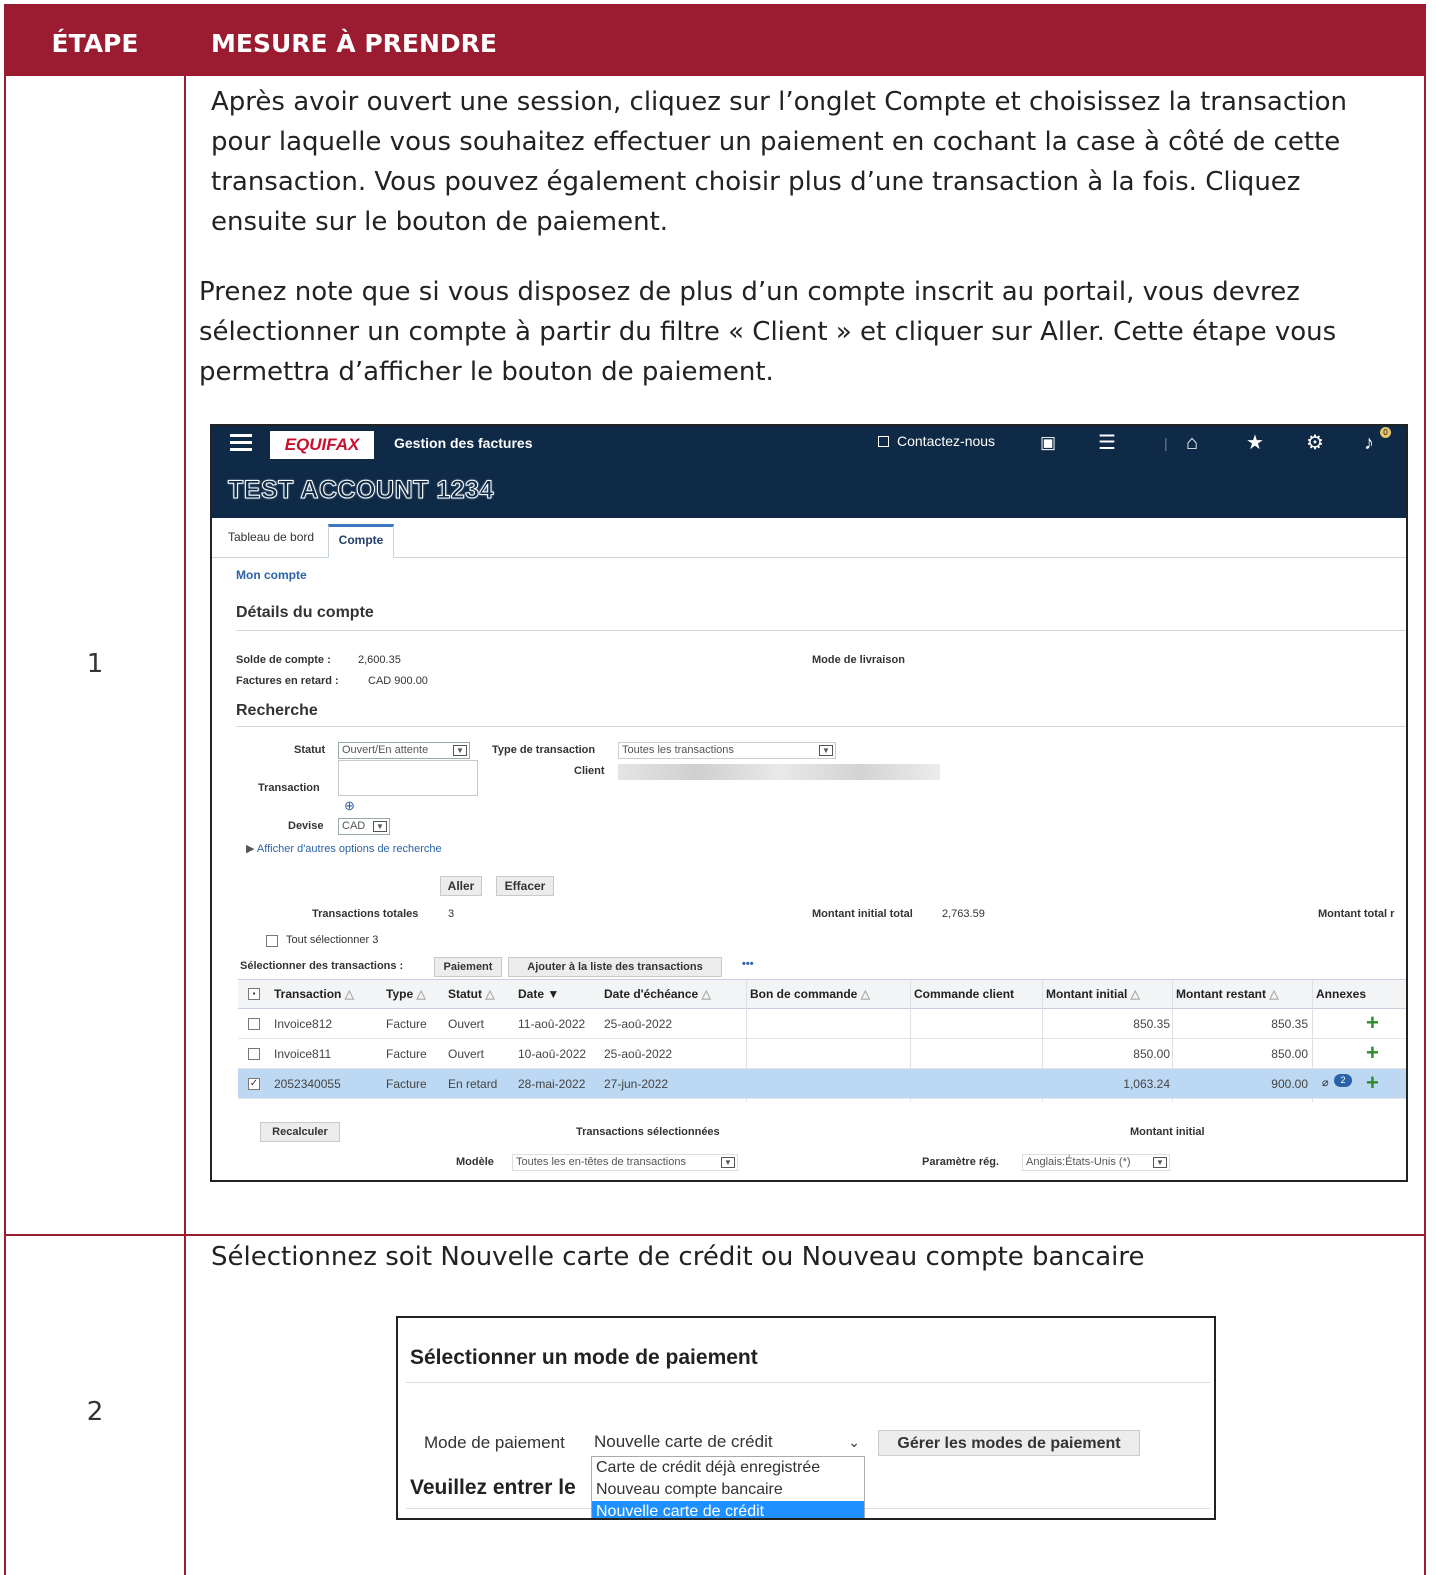  Describe the element at coordinates (300, 1132) in the screenshot. I see `recalculate-button: Recalculer` at that location.